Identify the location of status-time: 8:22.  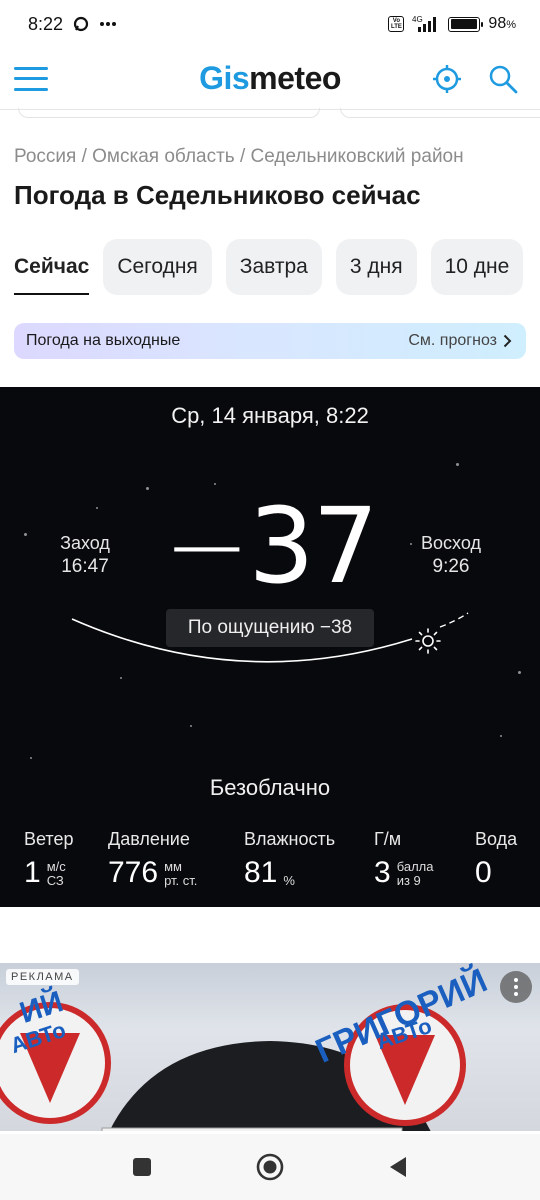
(46, 23).